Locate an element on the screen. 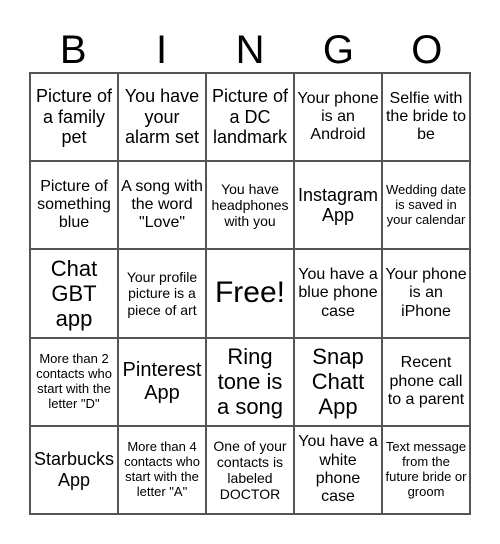 This screenshot has height=544, width=500. header-letter-n: N is located at coordinates (250, 50).